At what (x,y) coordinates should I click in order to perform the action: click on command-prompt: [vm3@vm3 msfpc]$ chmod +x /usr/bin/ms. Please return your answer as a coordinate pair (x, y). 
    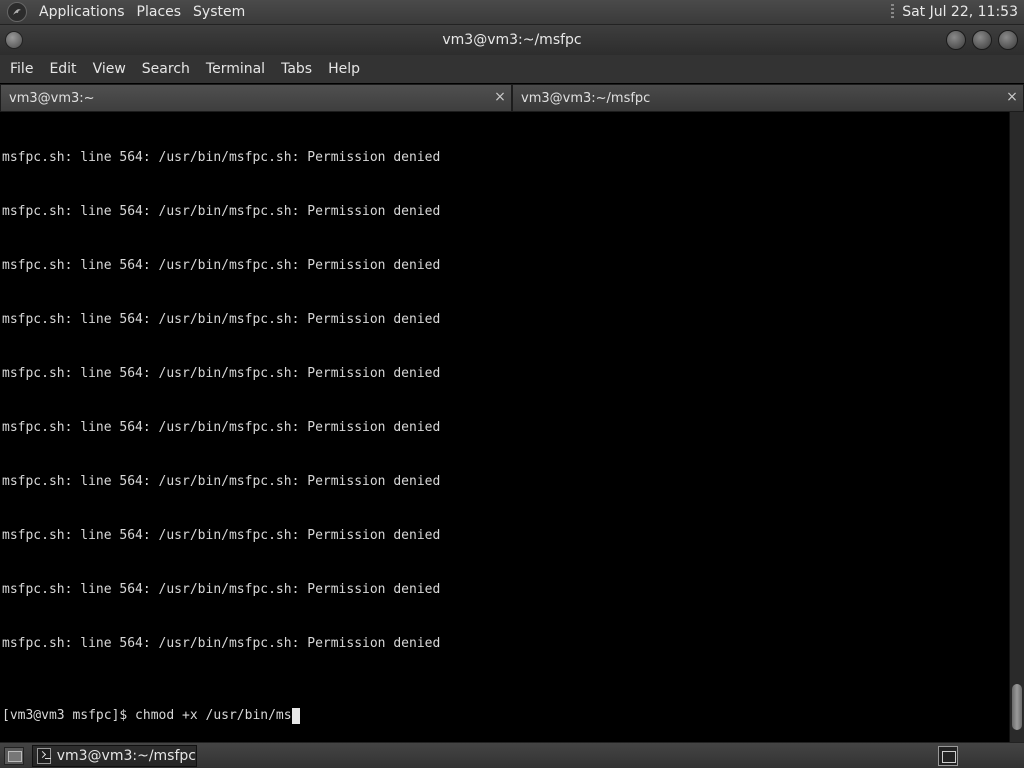
    Looking at the image, I should click on (151, 716).